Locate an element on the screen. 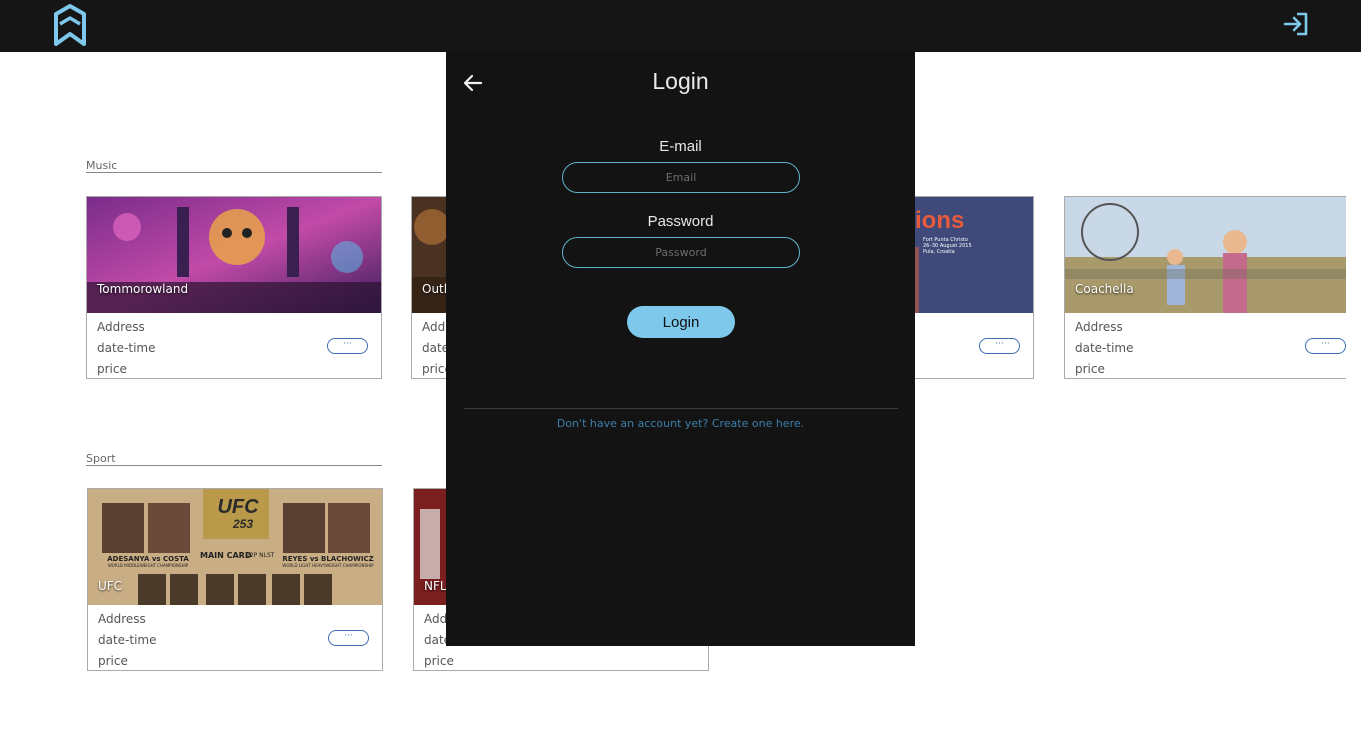 The image size is (1361, 735). poster-fight-left-sub: WORLD MIDDLEWEIGHT CHAMPIONSHIP is located at coordinates (148, 565).